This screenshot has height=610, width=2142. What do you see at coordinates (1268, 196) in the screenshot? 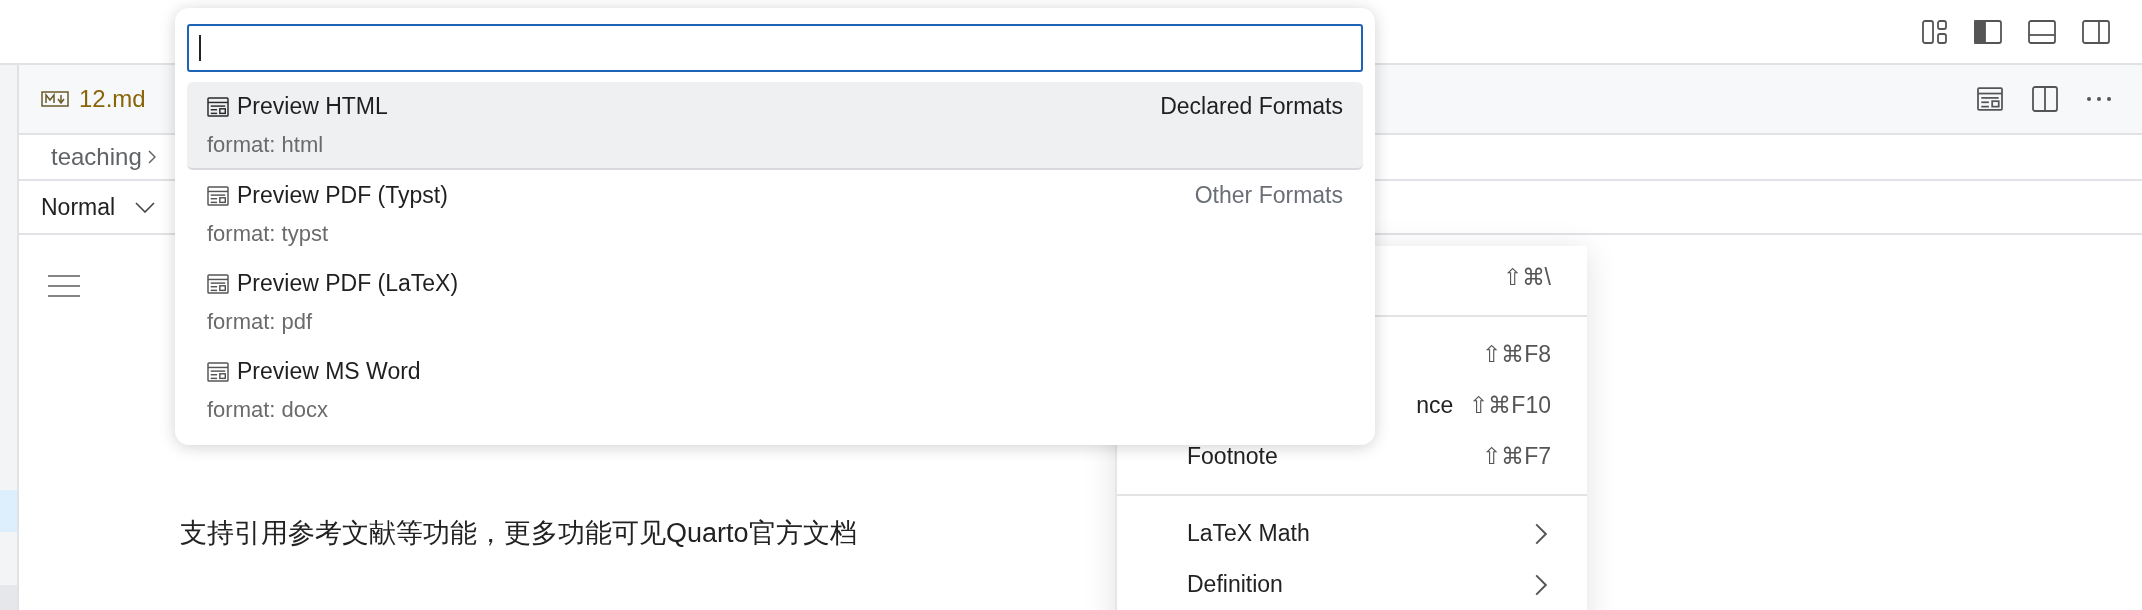
I see `group-label: Other Formats` at bounding box center [1268, 196].